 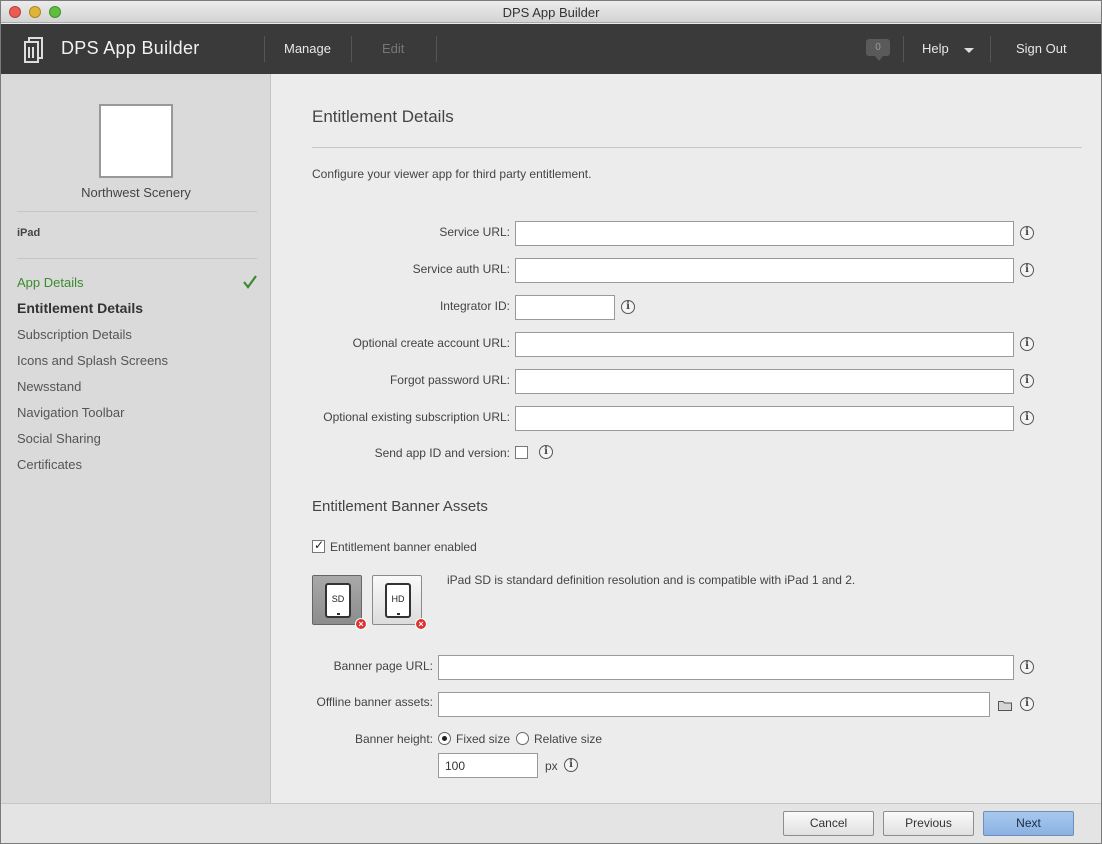 I want to click on fixed-size-label: Fixed size, so click(x=483, y=739).